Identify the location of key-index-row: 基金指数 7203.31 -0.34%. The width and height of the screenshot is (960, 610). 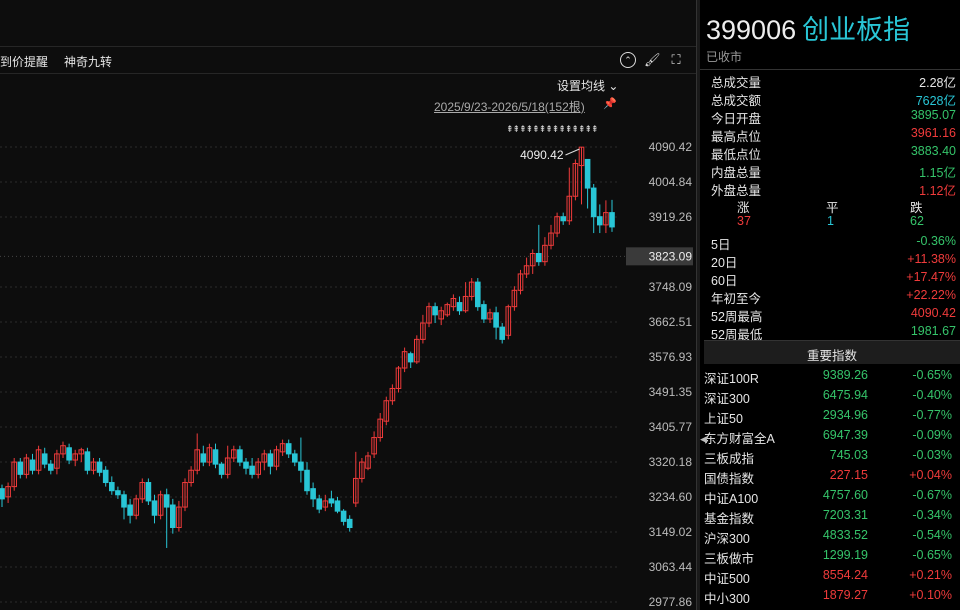
(830, 516).